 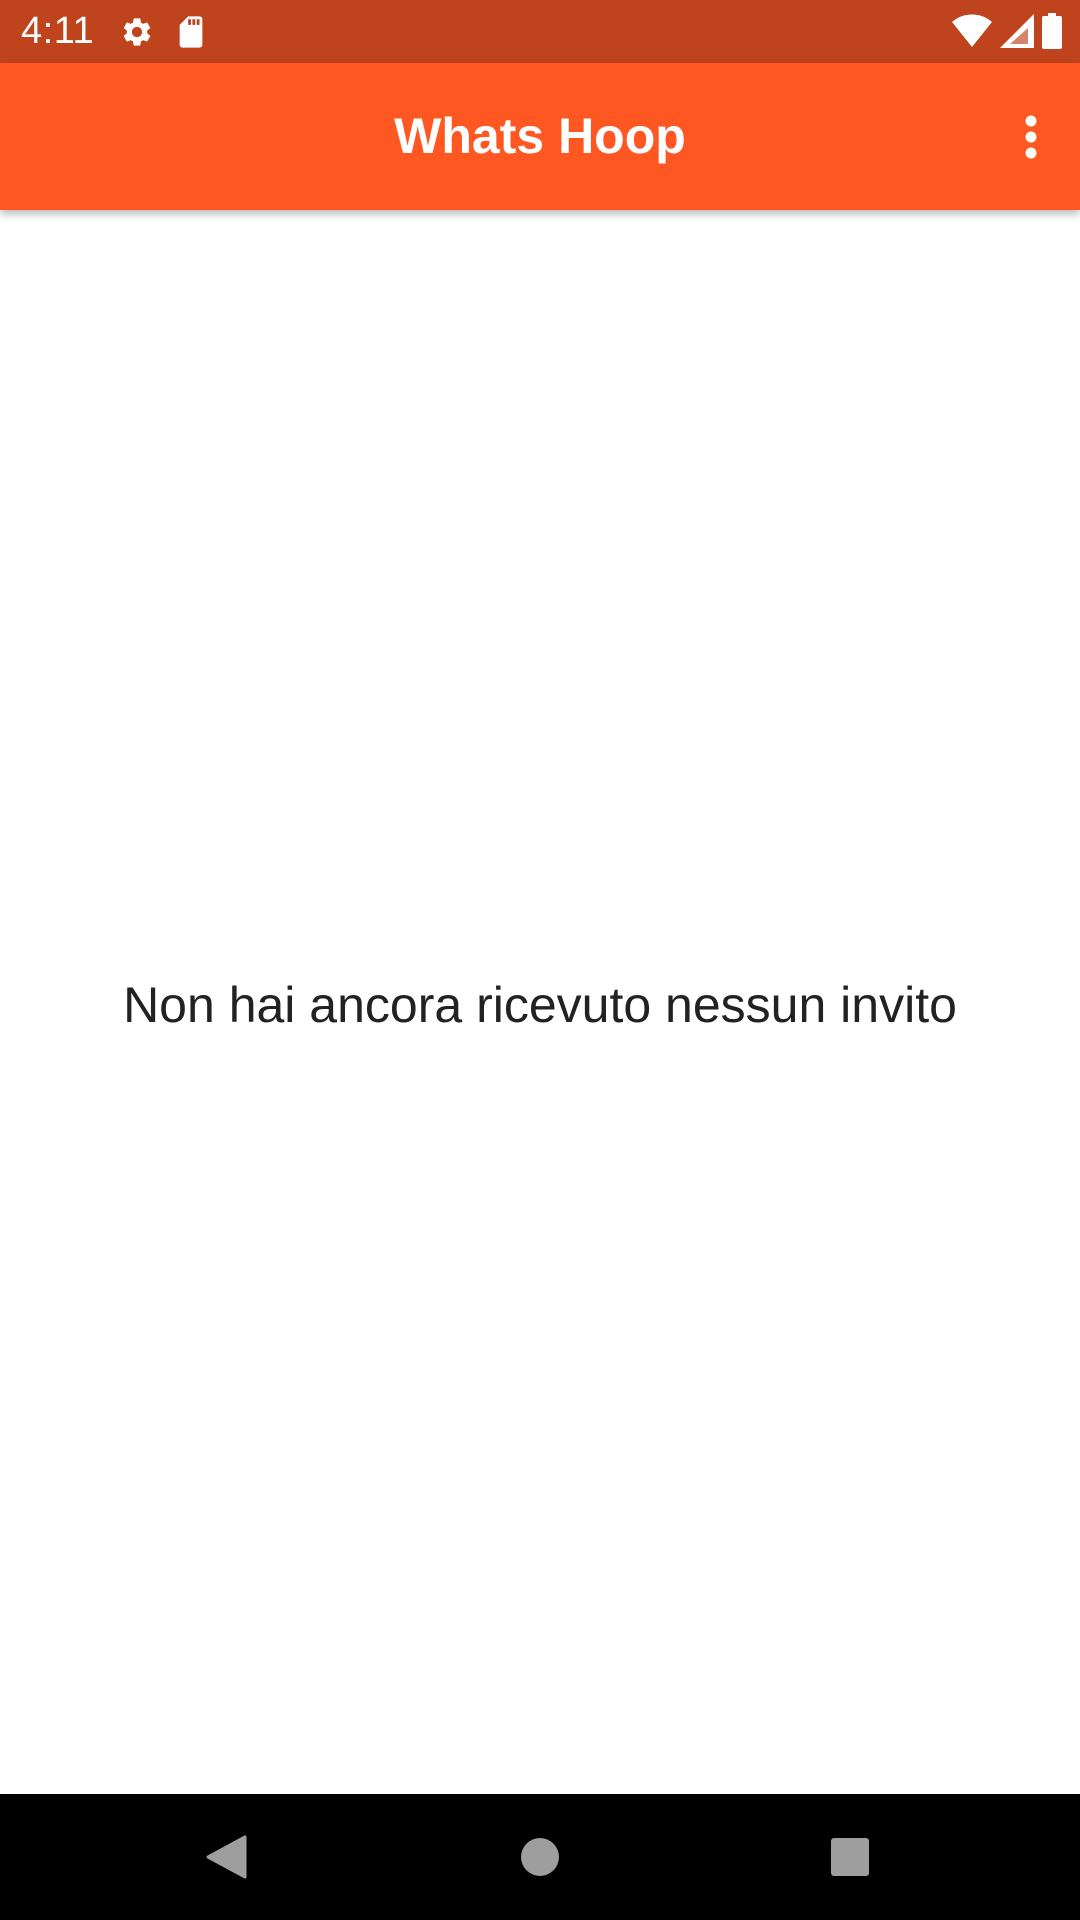 I want to click on status-right-icons, so click(x=1007, y=31).